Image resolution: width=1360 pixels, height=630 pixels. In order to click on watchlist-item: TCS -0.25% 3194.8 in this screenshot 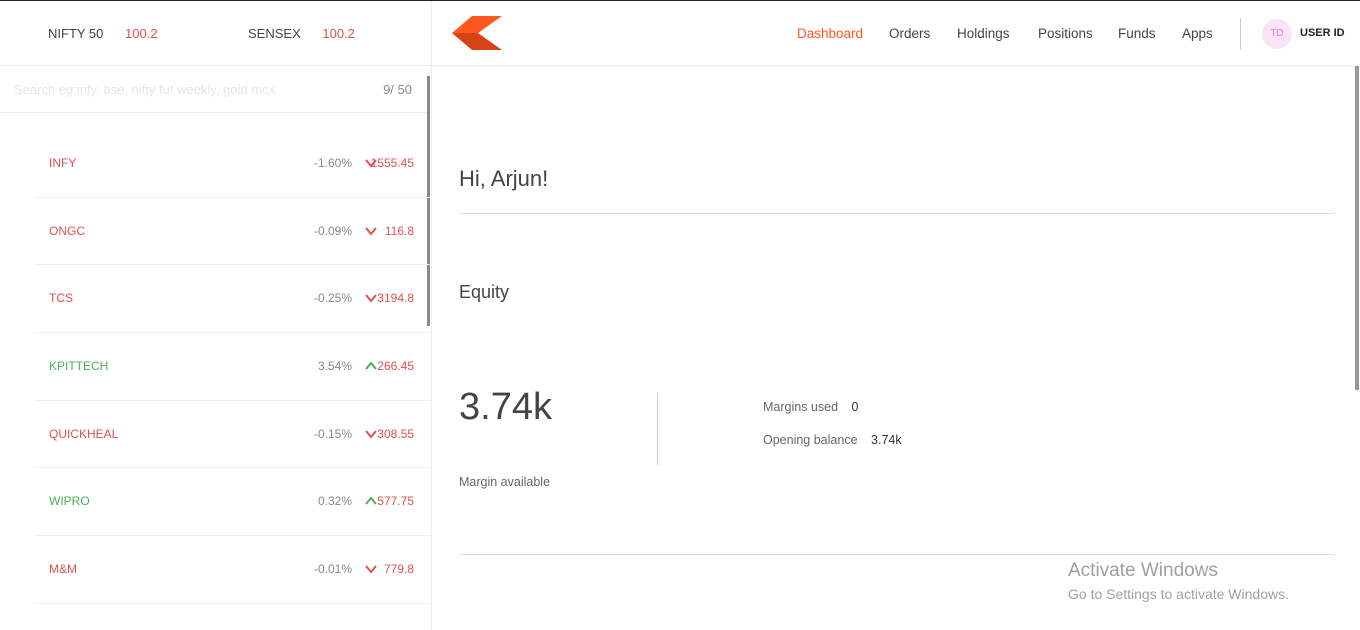, I will do `click(233, 299)`.